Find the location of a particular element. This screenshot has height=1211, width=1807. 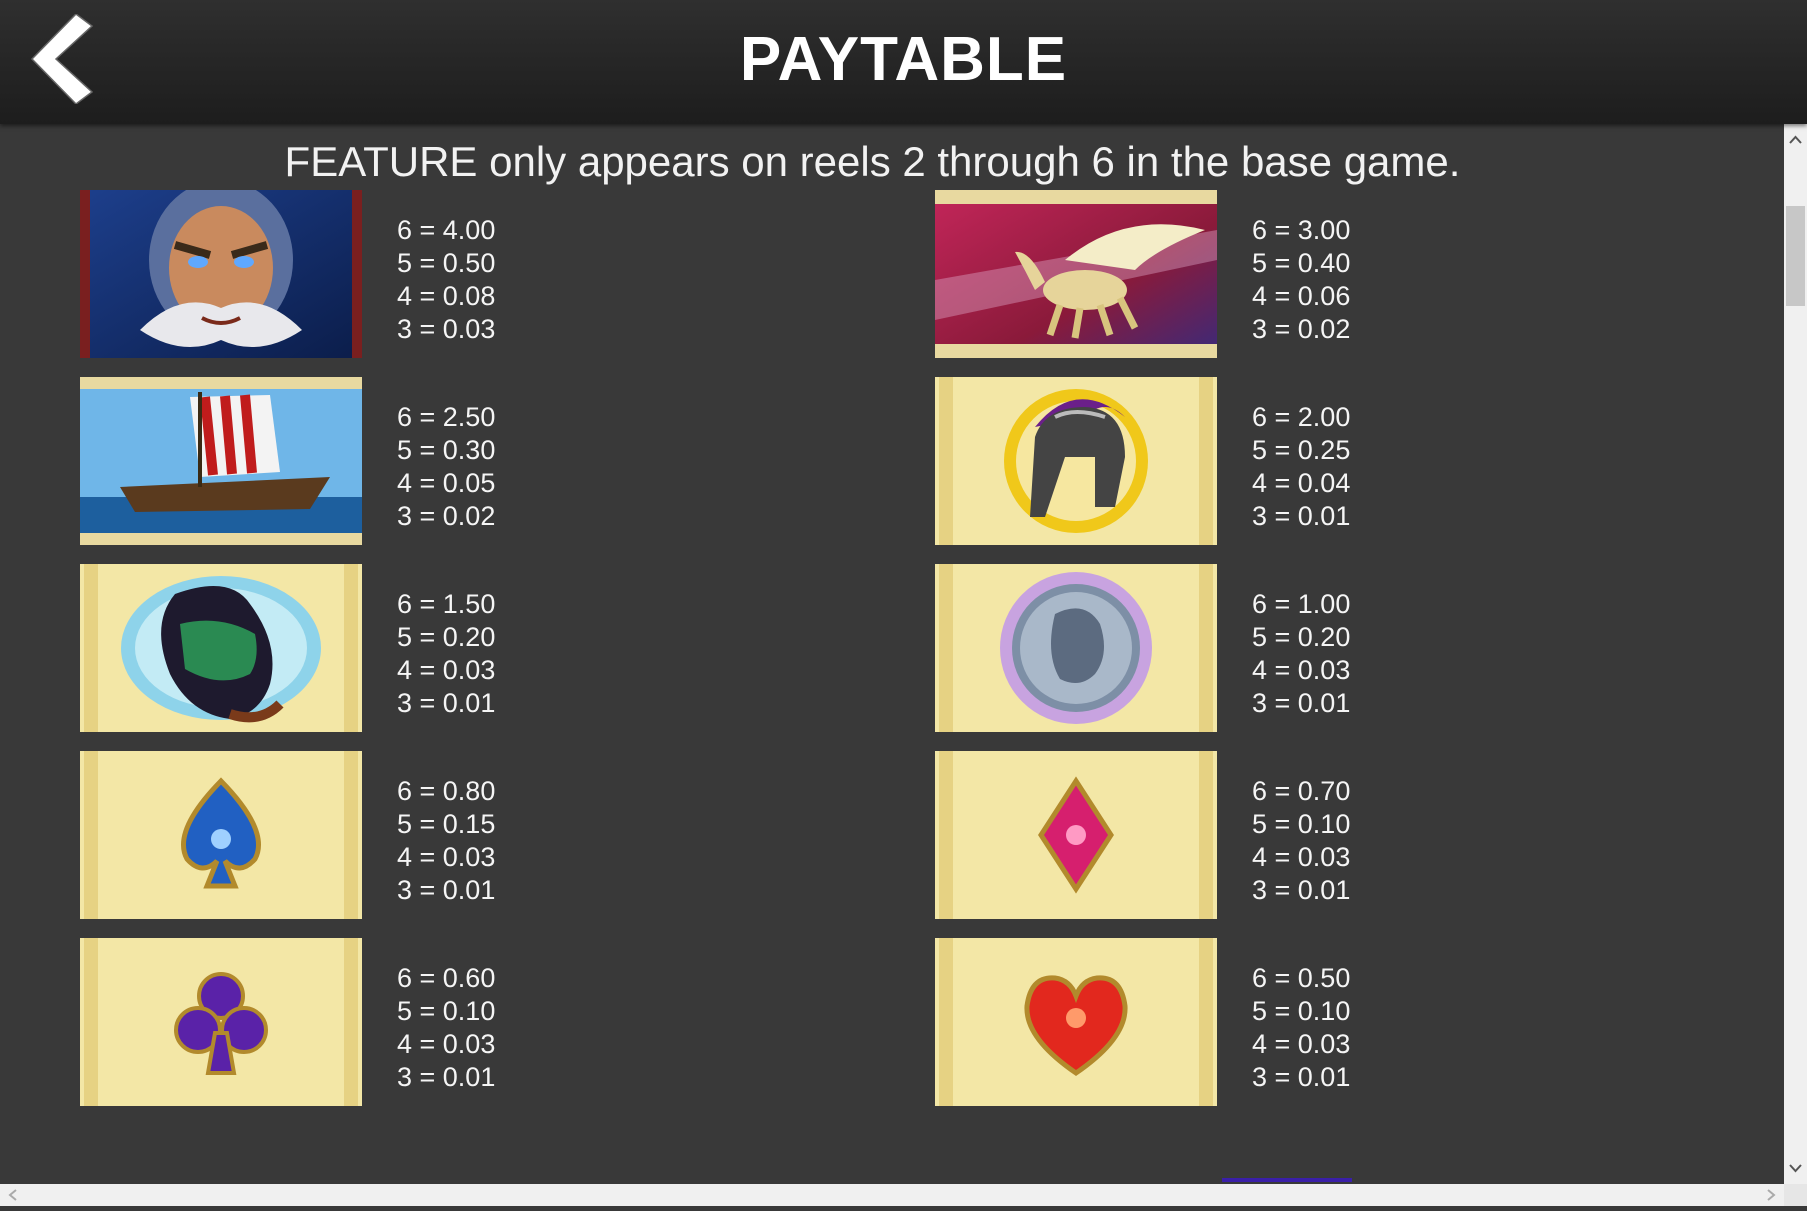

pay-line: 3 = 0.03 is located at coordinates (446, 329).